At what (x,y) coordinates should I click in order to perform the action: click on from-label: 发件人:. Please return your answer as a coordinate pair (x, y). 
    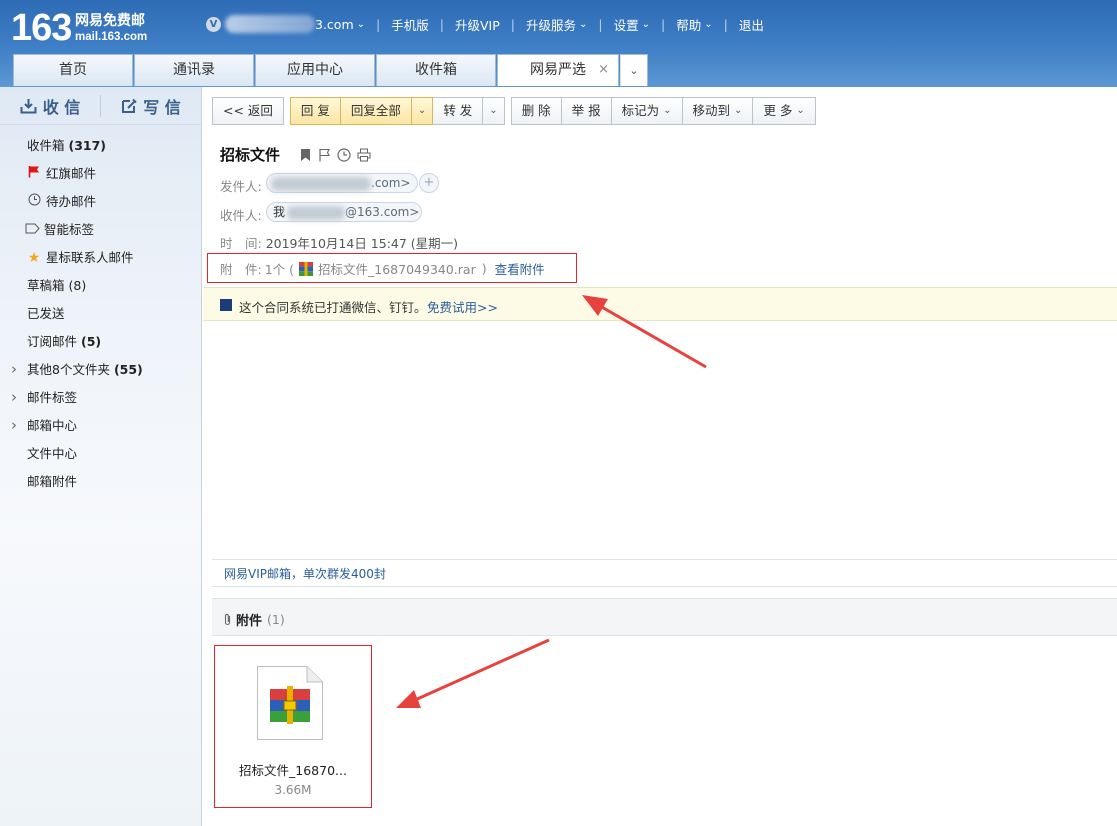
    Looking at the image, I should click on (241, 186).